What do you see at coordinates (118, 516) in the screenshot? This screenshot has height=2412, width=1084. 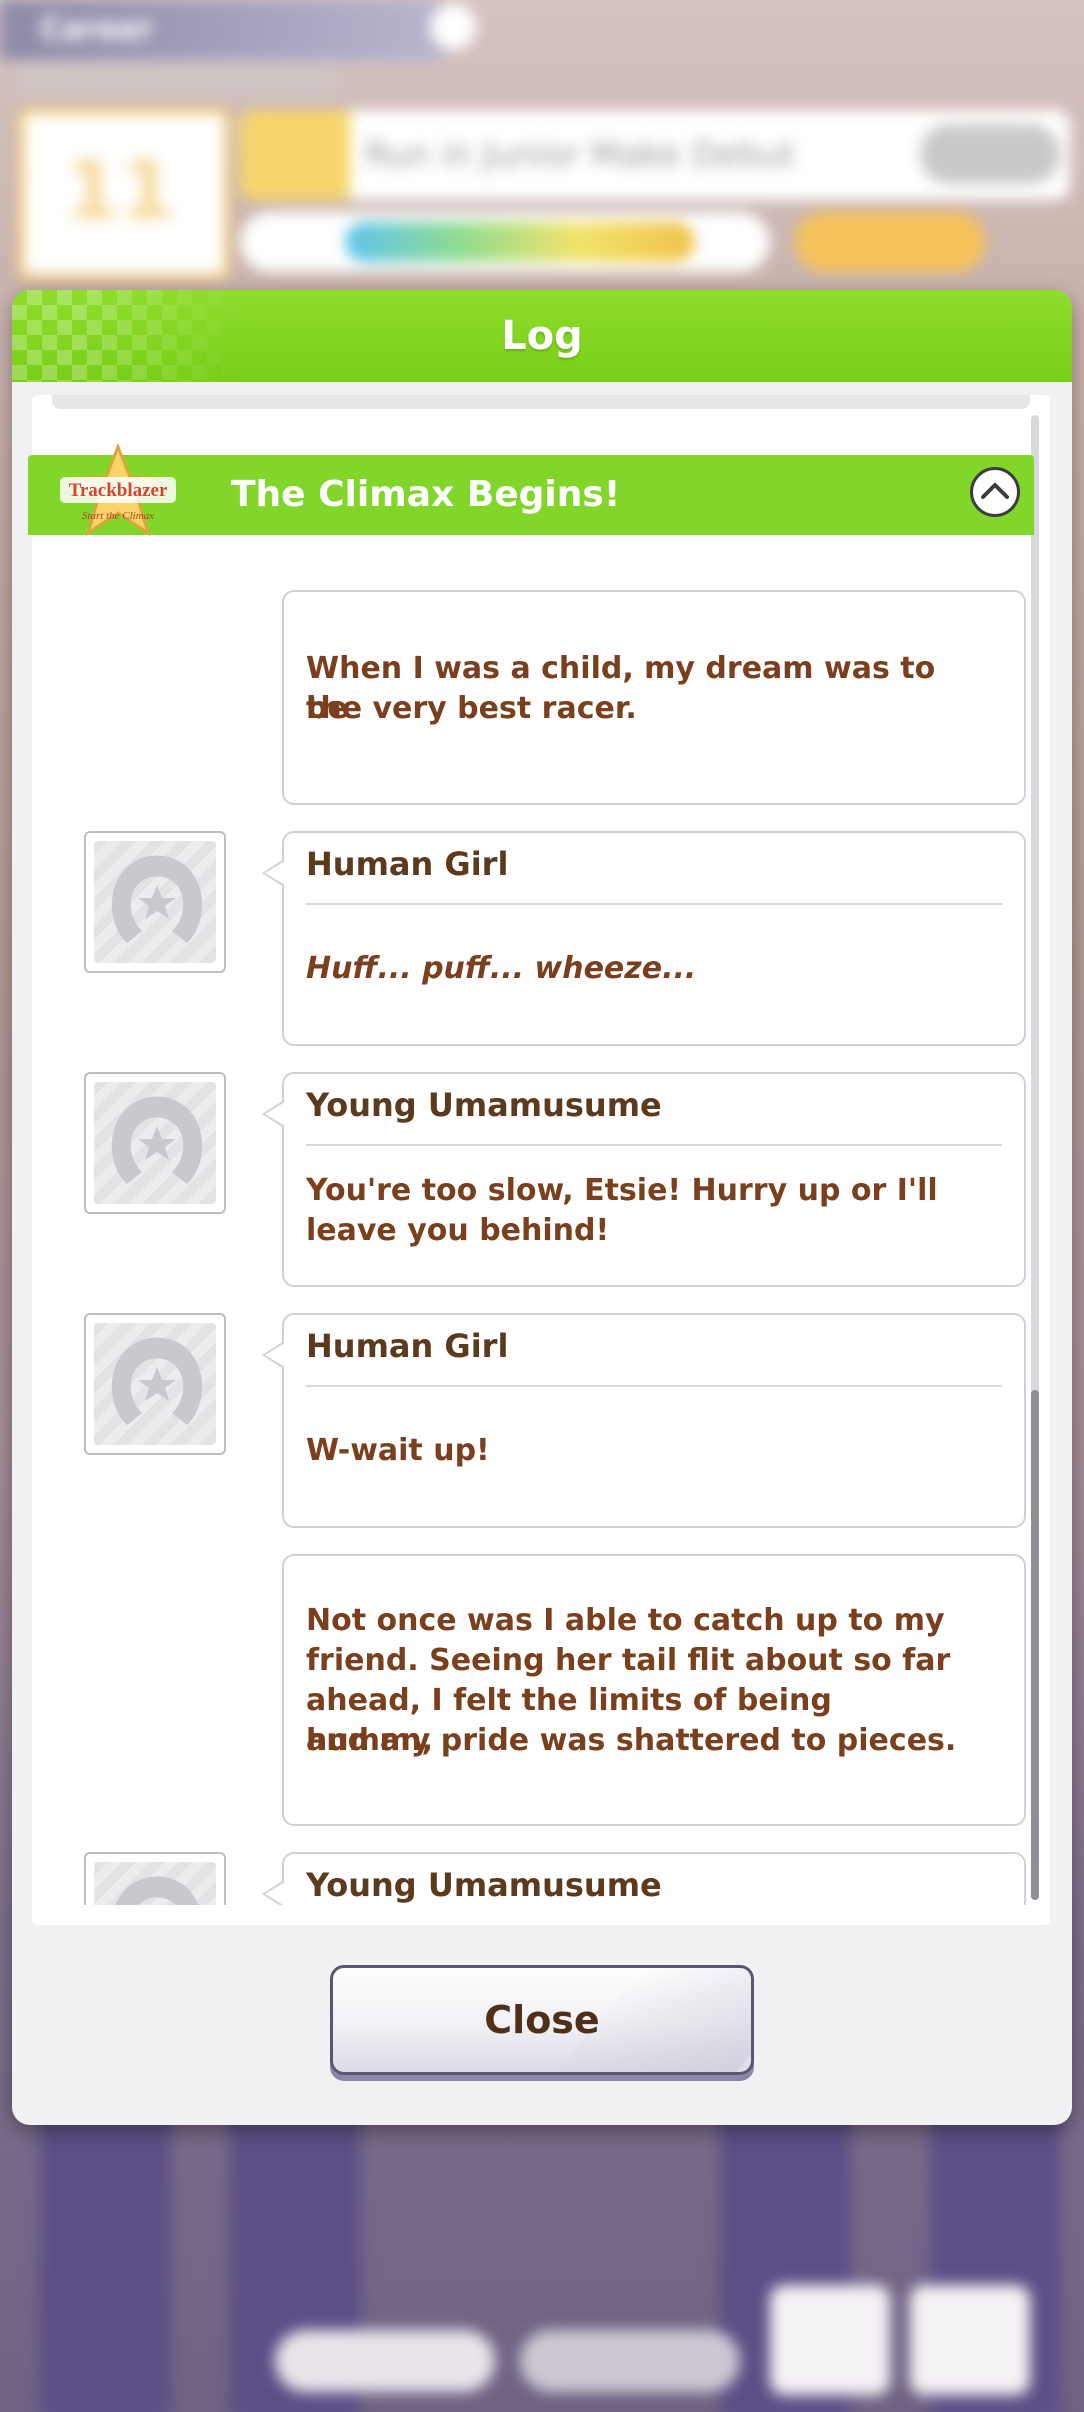 I see `badge-subtext: Start the Climax` at bounding box center [118, 516].